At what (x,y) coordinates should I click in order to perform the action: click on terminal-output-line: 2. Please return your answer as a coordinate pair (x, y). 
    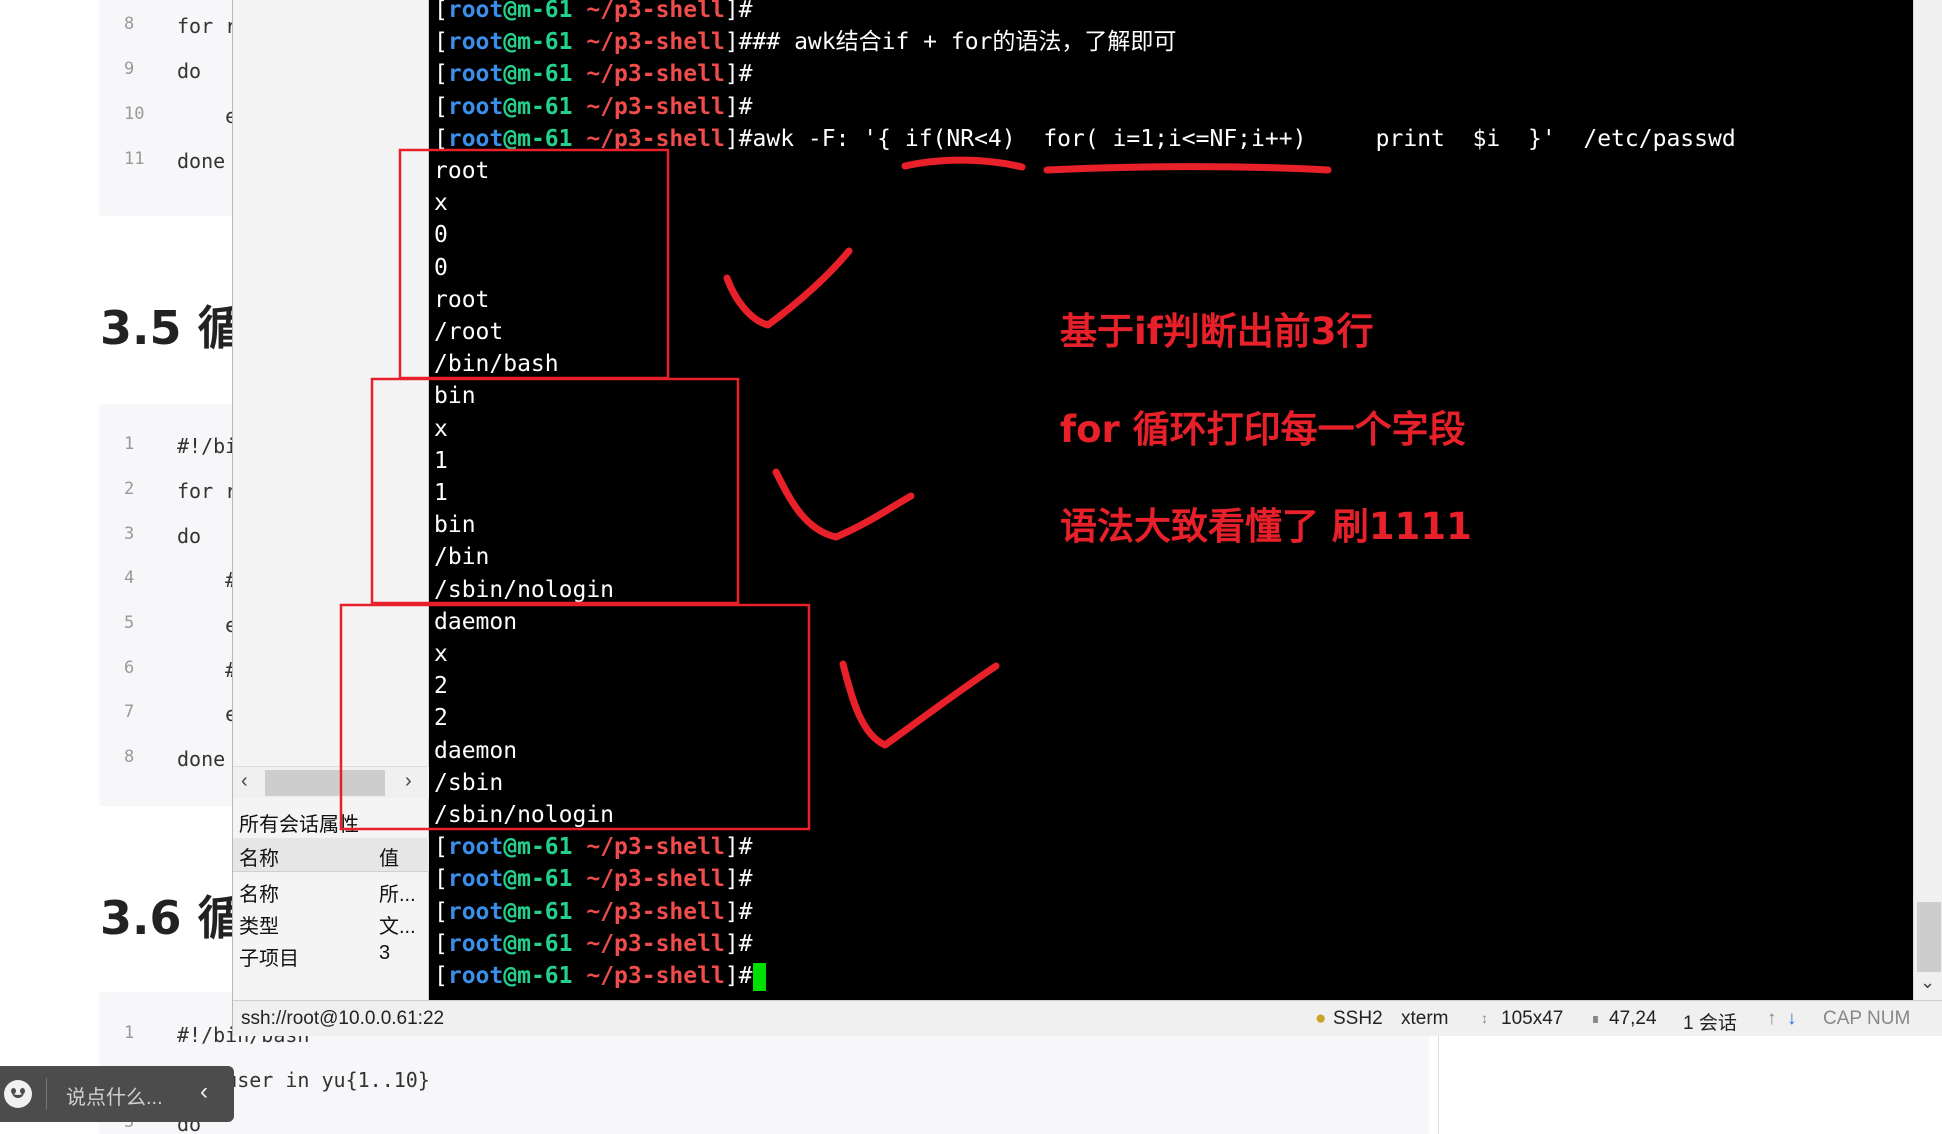
    Looking at the image, I should click on (441, 686).